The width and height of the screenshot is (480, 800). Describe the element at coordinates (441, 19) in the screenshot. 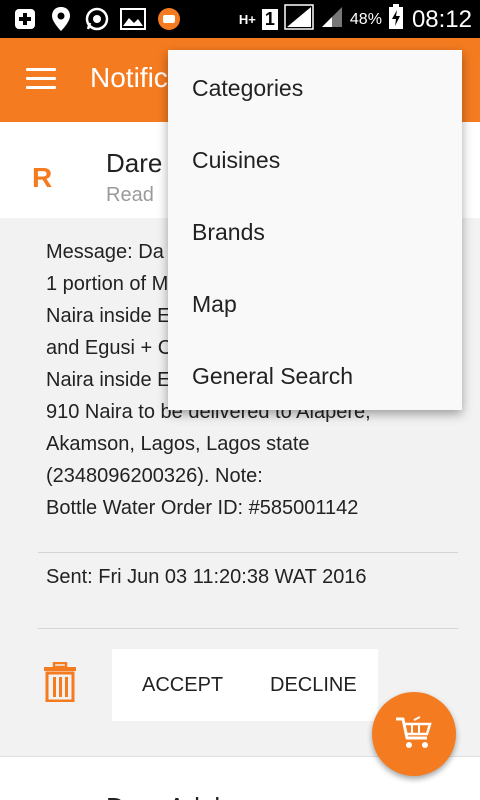

I see `clock: 08:12` at that location.